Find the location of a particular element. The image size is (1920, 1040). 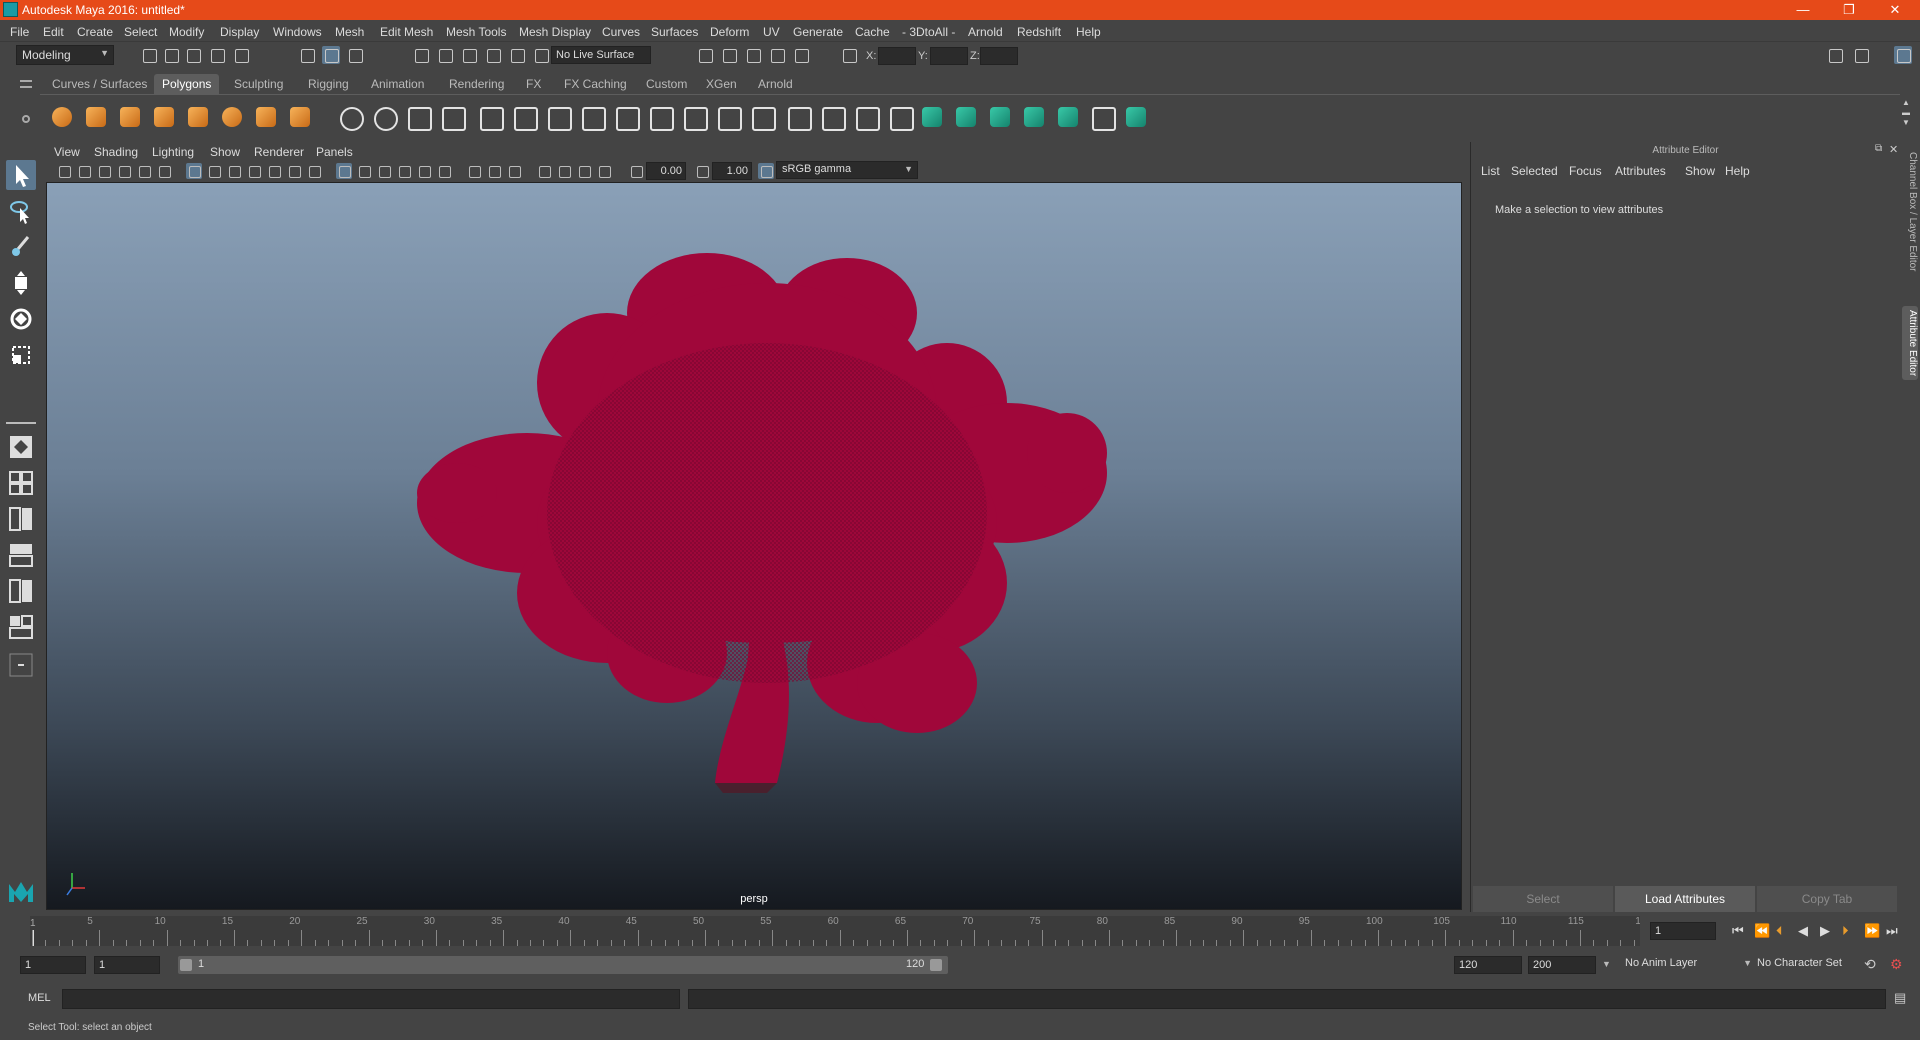

layout-options-icon is located at coordinates (21, 665).